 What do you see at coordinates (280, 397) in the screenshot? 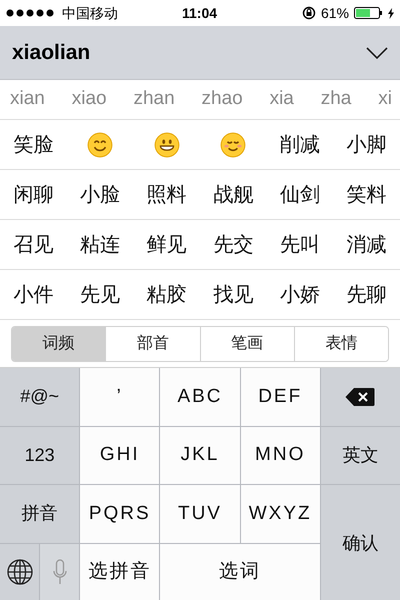
I see `keyboard-key: DEF` at bounding box center [280, 397].